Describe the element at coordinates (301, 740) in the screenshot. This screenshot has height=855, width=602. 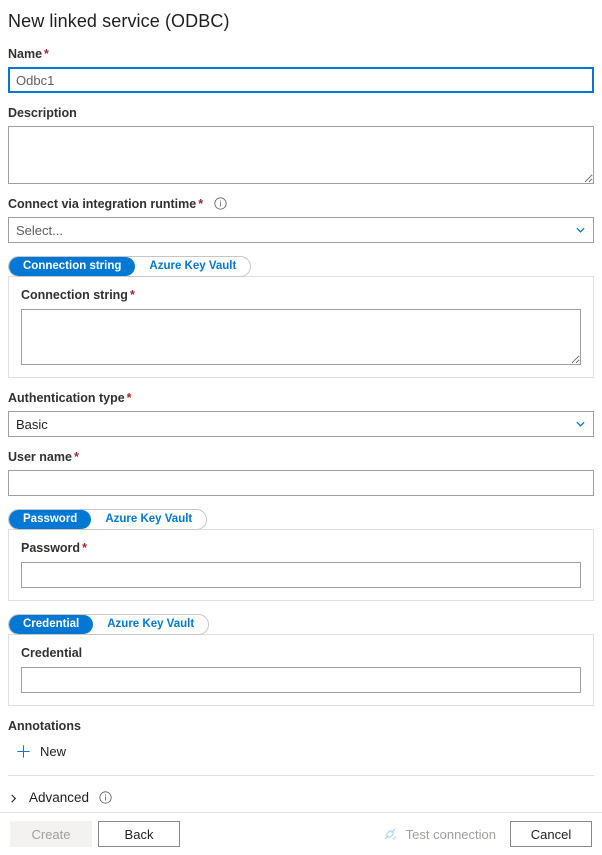
I see `annotations-section: Annotations New` at that location.